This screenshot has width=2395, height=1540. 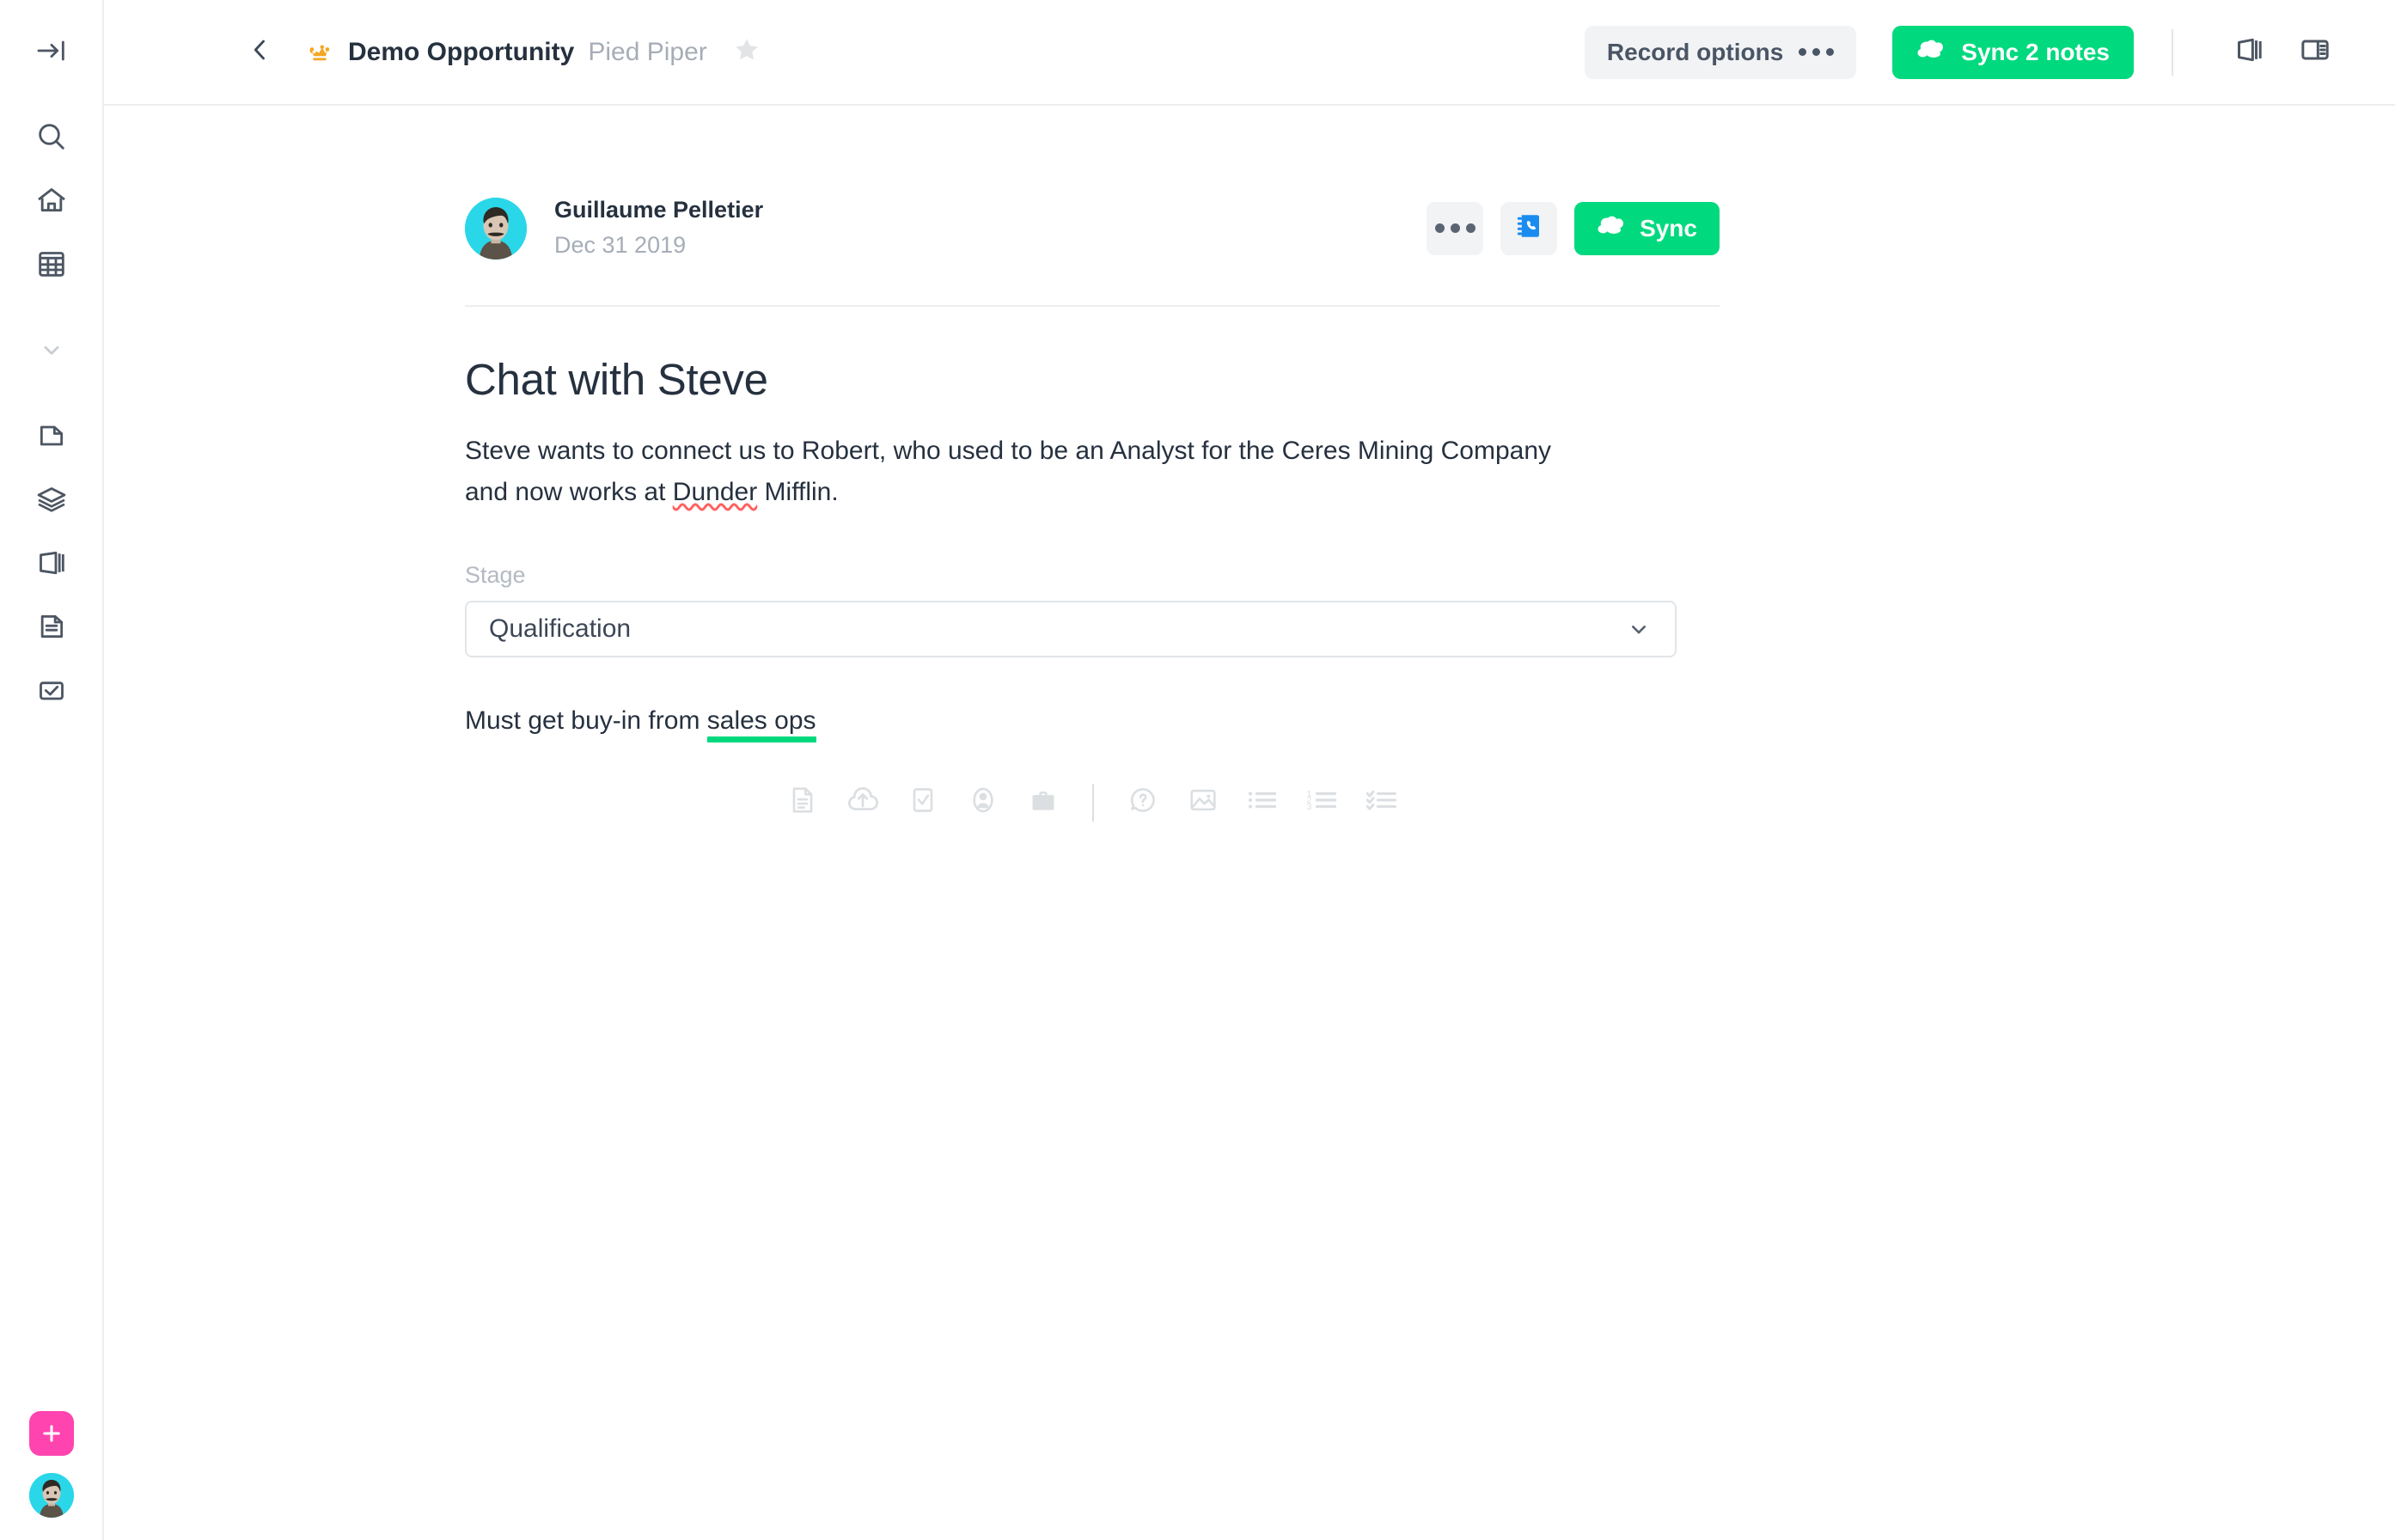 I want to click on sidebar-item-document, so click(x=51, y=626).